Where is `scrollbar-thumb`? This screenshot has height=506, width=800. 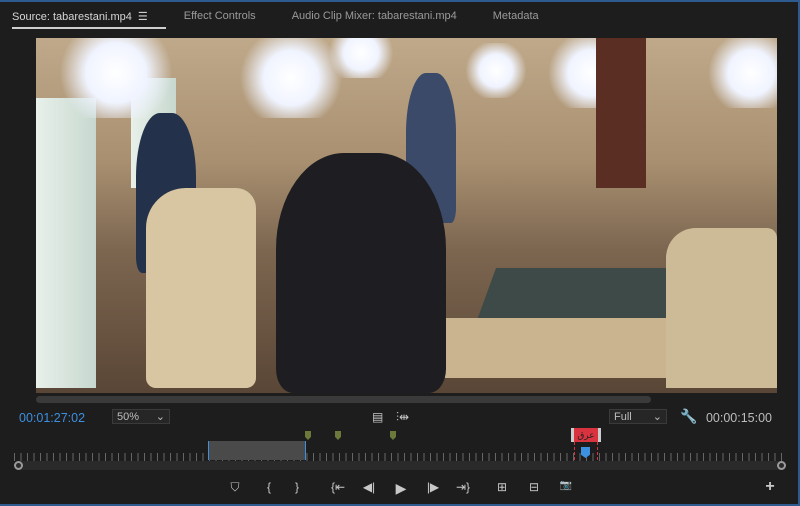
scrollbar-thumb is located at coordinates (343, 399).